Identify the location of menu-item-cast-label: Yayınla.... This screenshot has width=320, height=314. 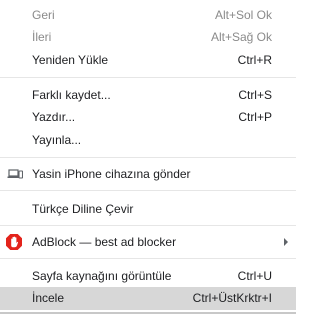
(57, 140).